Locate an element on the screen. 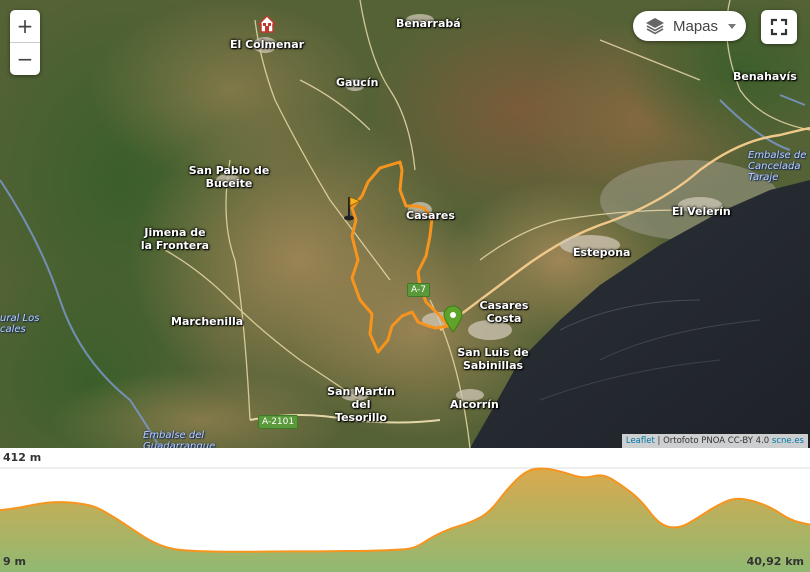  min-elevation-label: 9 m is located at coordinates (14, 561).